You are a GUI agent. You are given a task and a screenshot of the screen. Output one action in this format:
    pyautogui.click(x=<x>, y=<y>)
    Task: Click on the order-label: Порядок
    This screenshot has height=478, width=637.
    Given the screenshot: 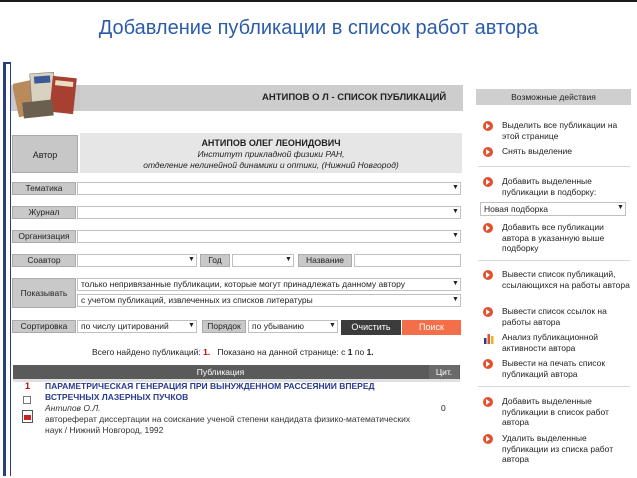 What is the action you would take?
    pyautogui.click(x=224, y=326)
    